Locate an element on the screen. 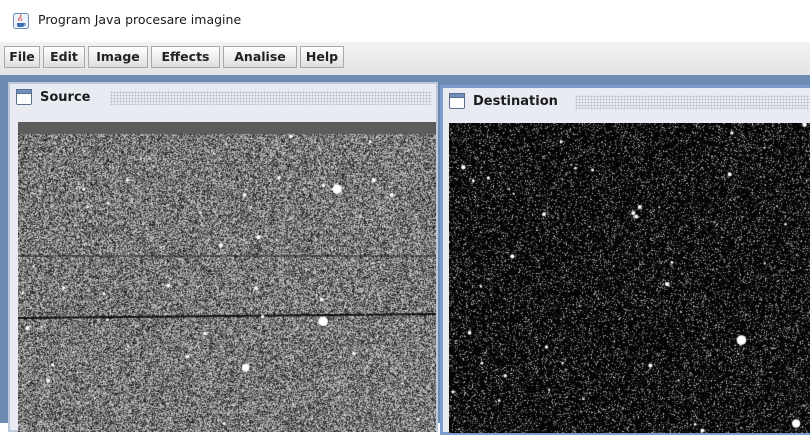 The height and width of the screenshot is (435, 810). source-frame-header: Source is located at coordinates (223, 98).